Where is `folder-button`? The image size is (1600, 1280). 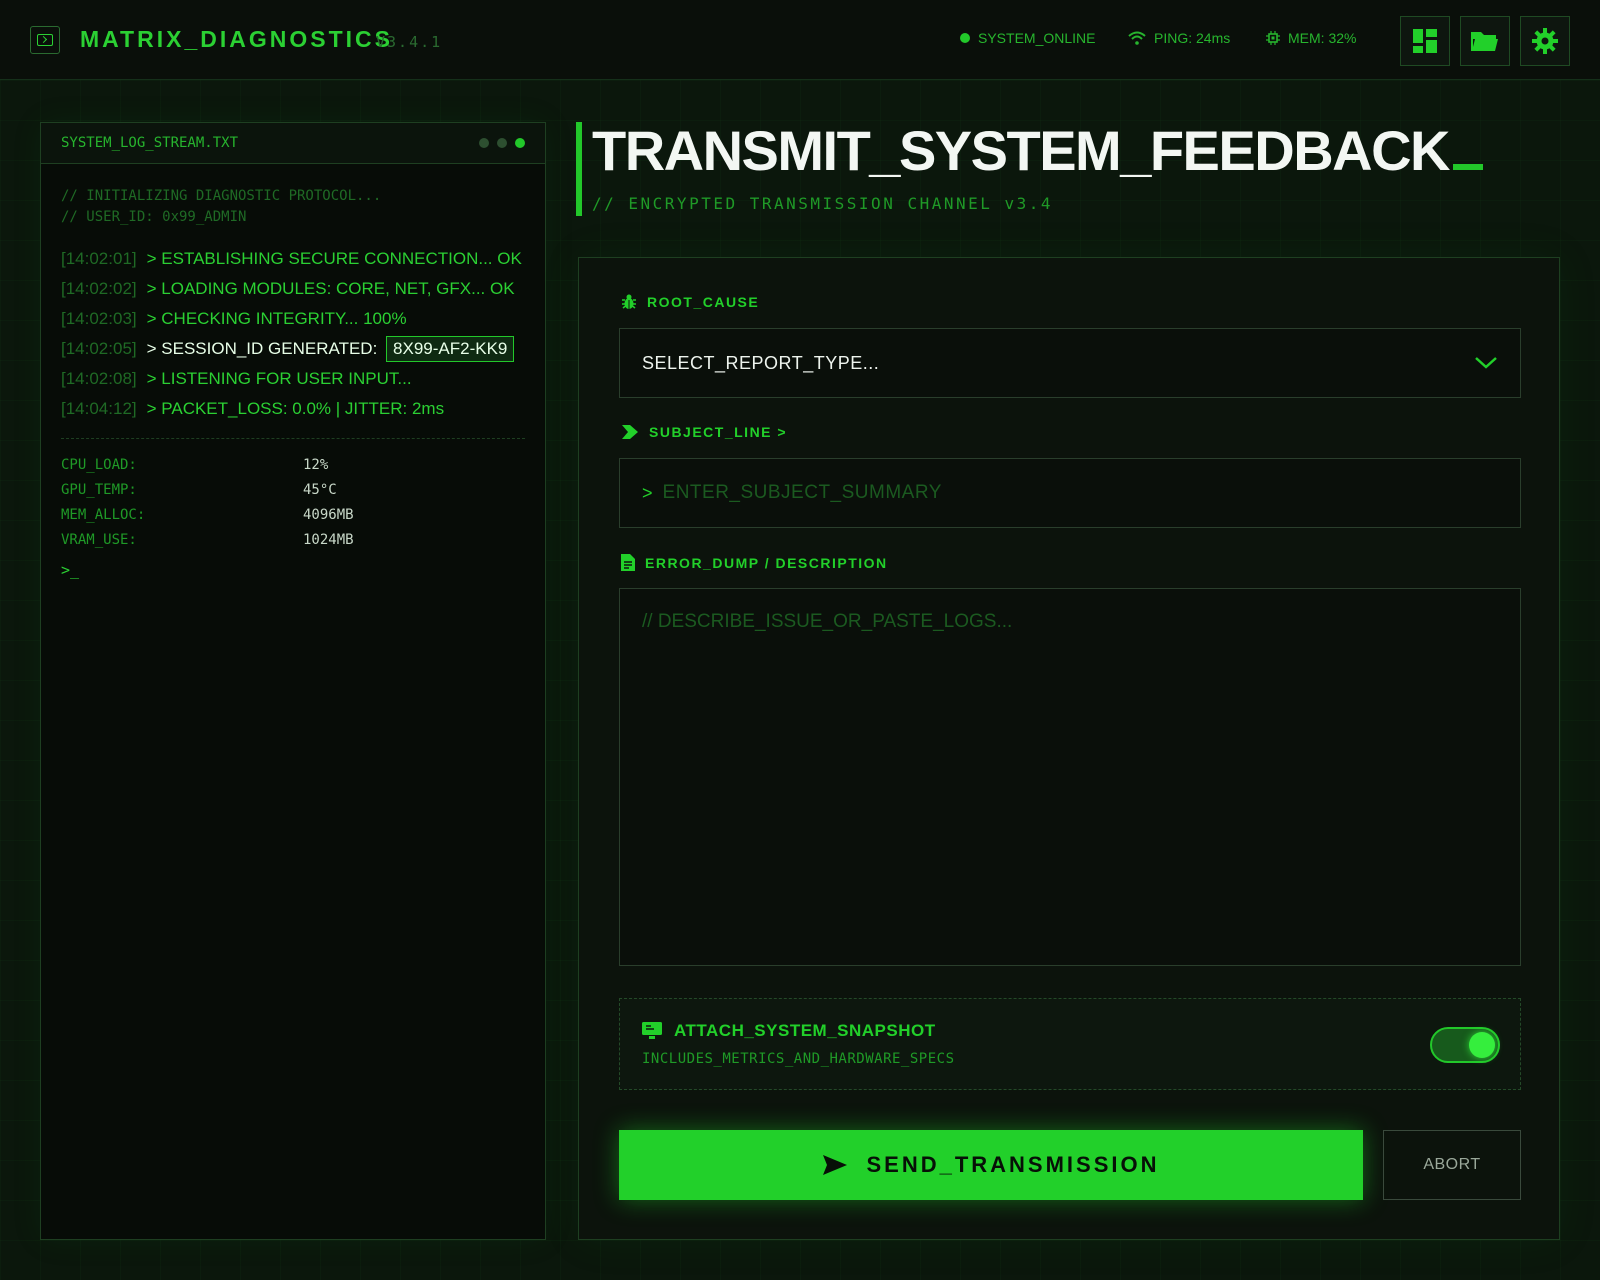
folder-button is located at coordinates (1485, 41).